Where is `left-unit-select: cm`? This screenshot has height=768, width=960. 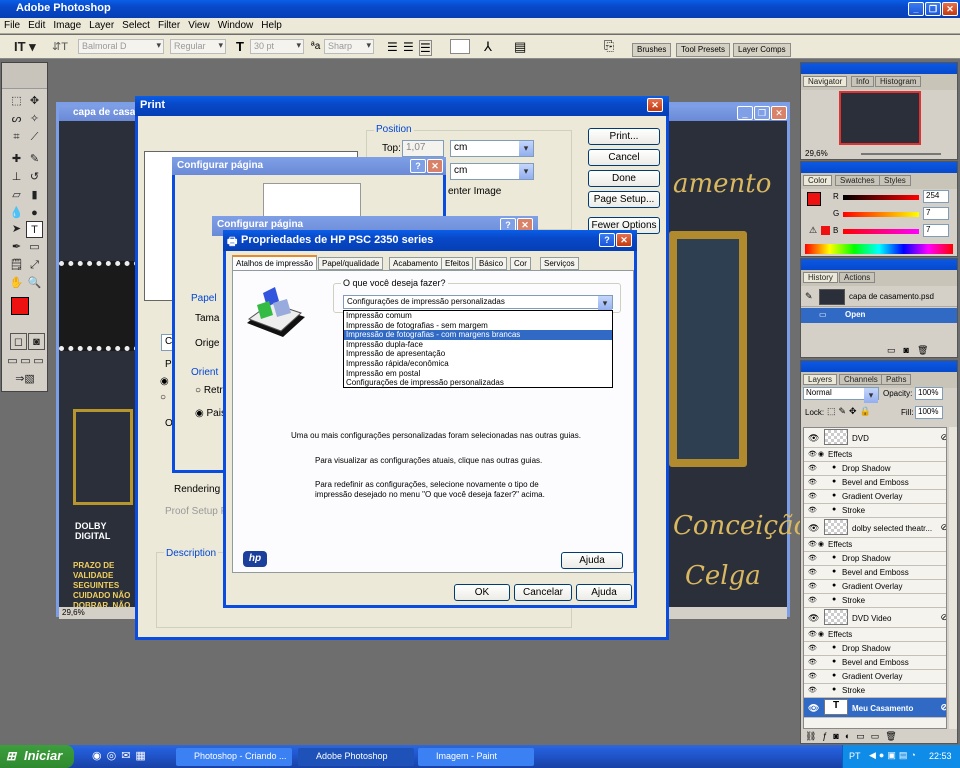
left-unit-select: cm is located at coordinates (492, 171).